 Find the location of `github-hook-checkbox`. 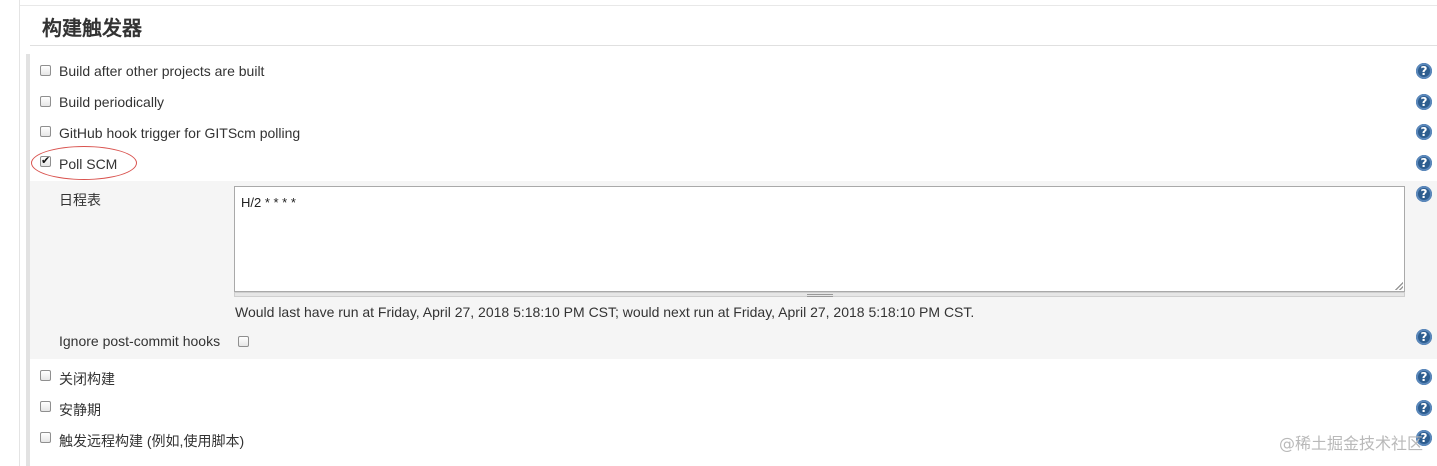

github-hook-checkbox is located at coordinates (45, 131).